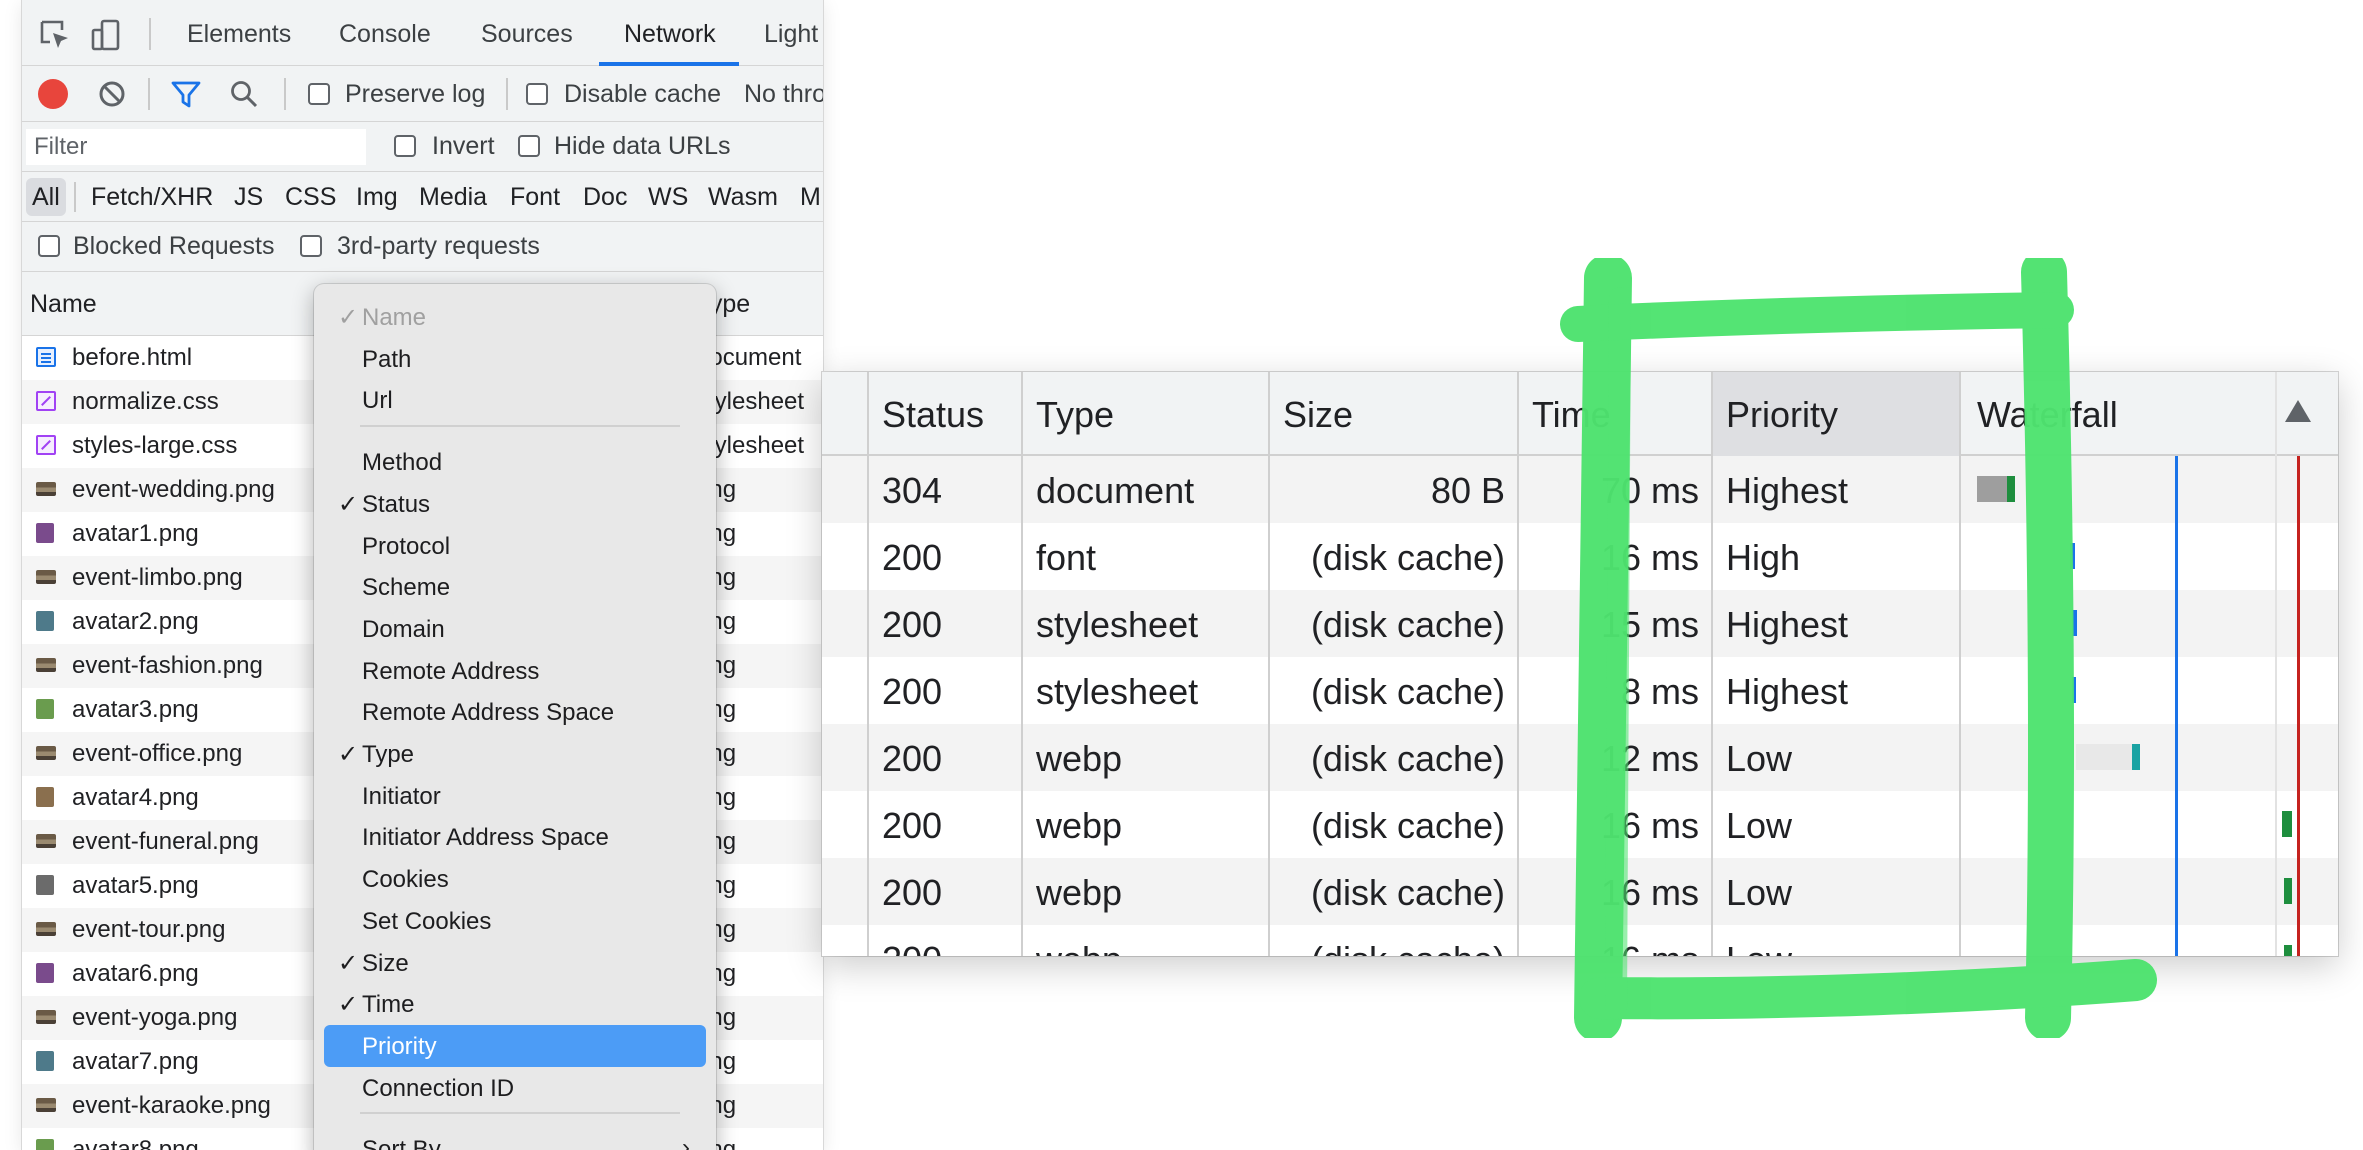 The width and height of the screenshot is (2363, 1150). Describe the element at coordinates (670, 34) in the screenshot. I see `tab-network: Network` at that location.